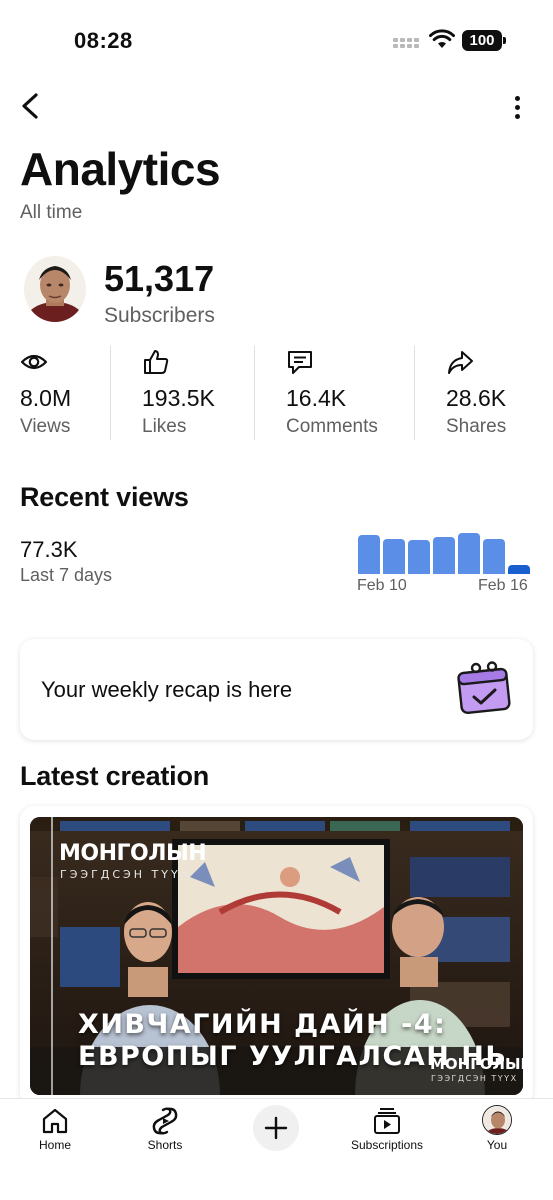 This screenshot has height=1200, width=553. What do you see at coordinates (159, 278) in the screenshot?
I see `subscribers-count: 51,317` at bounding box center [159, 278].